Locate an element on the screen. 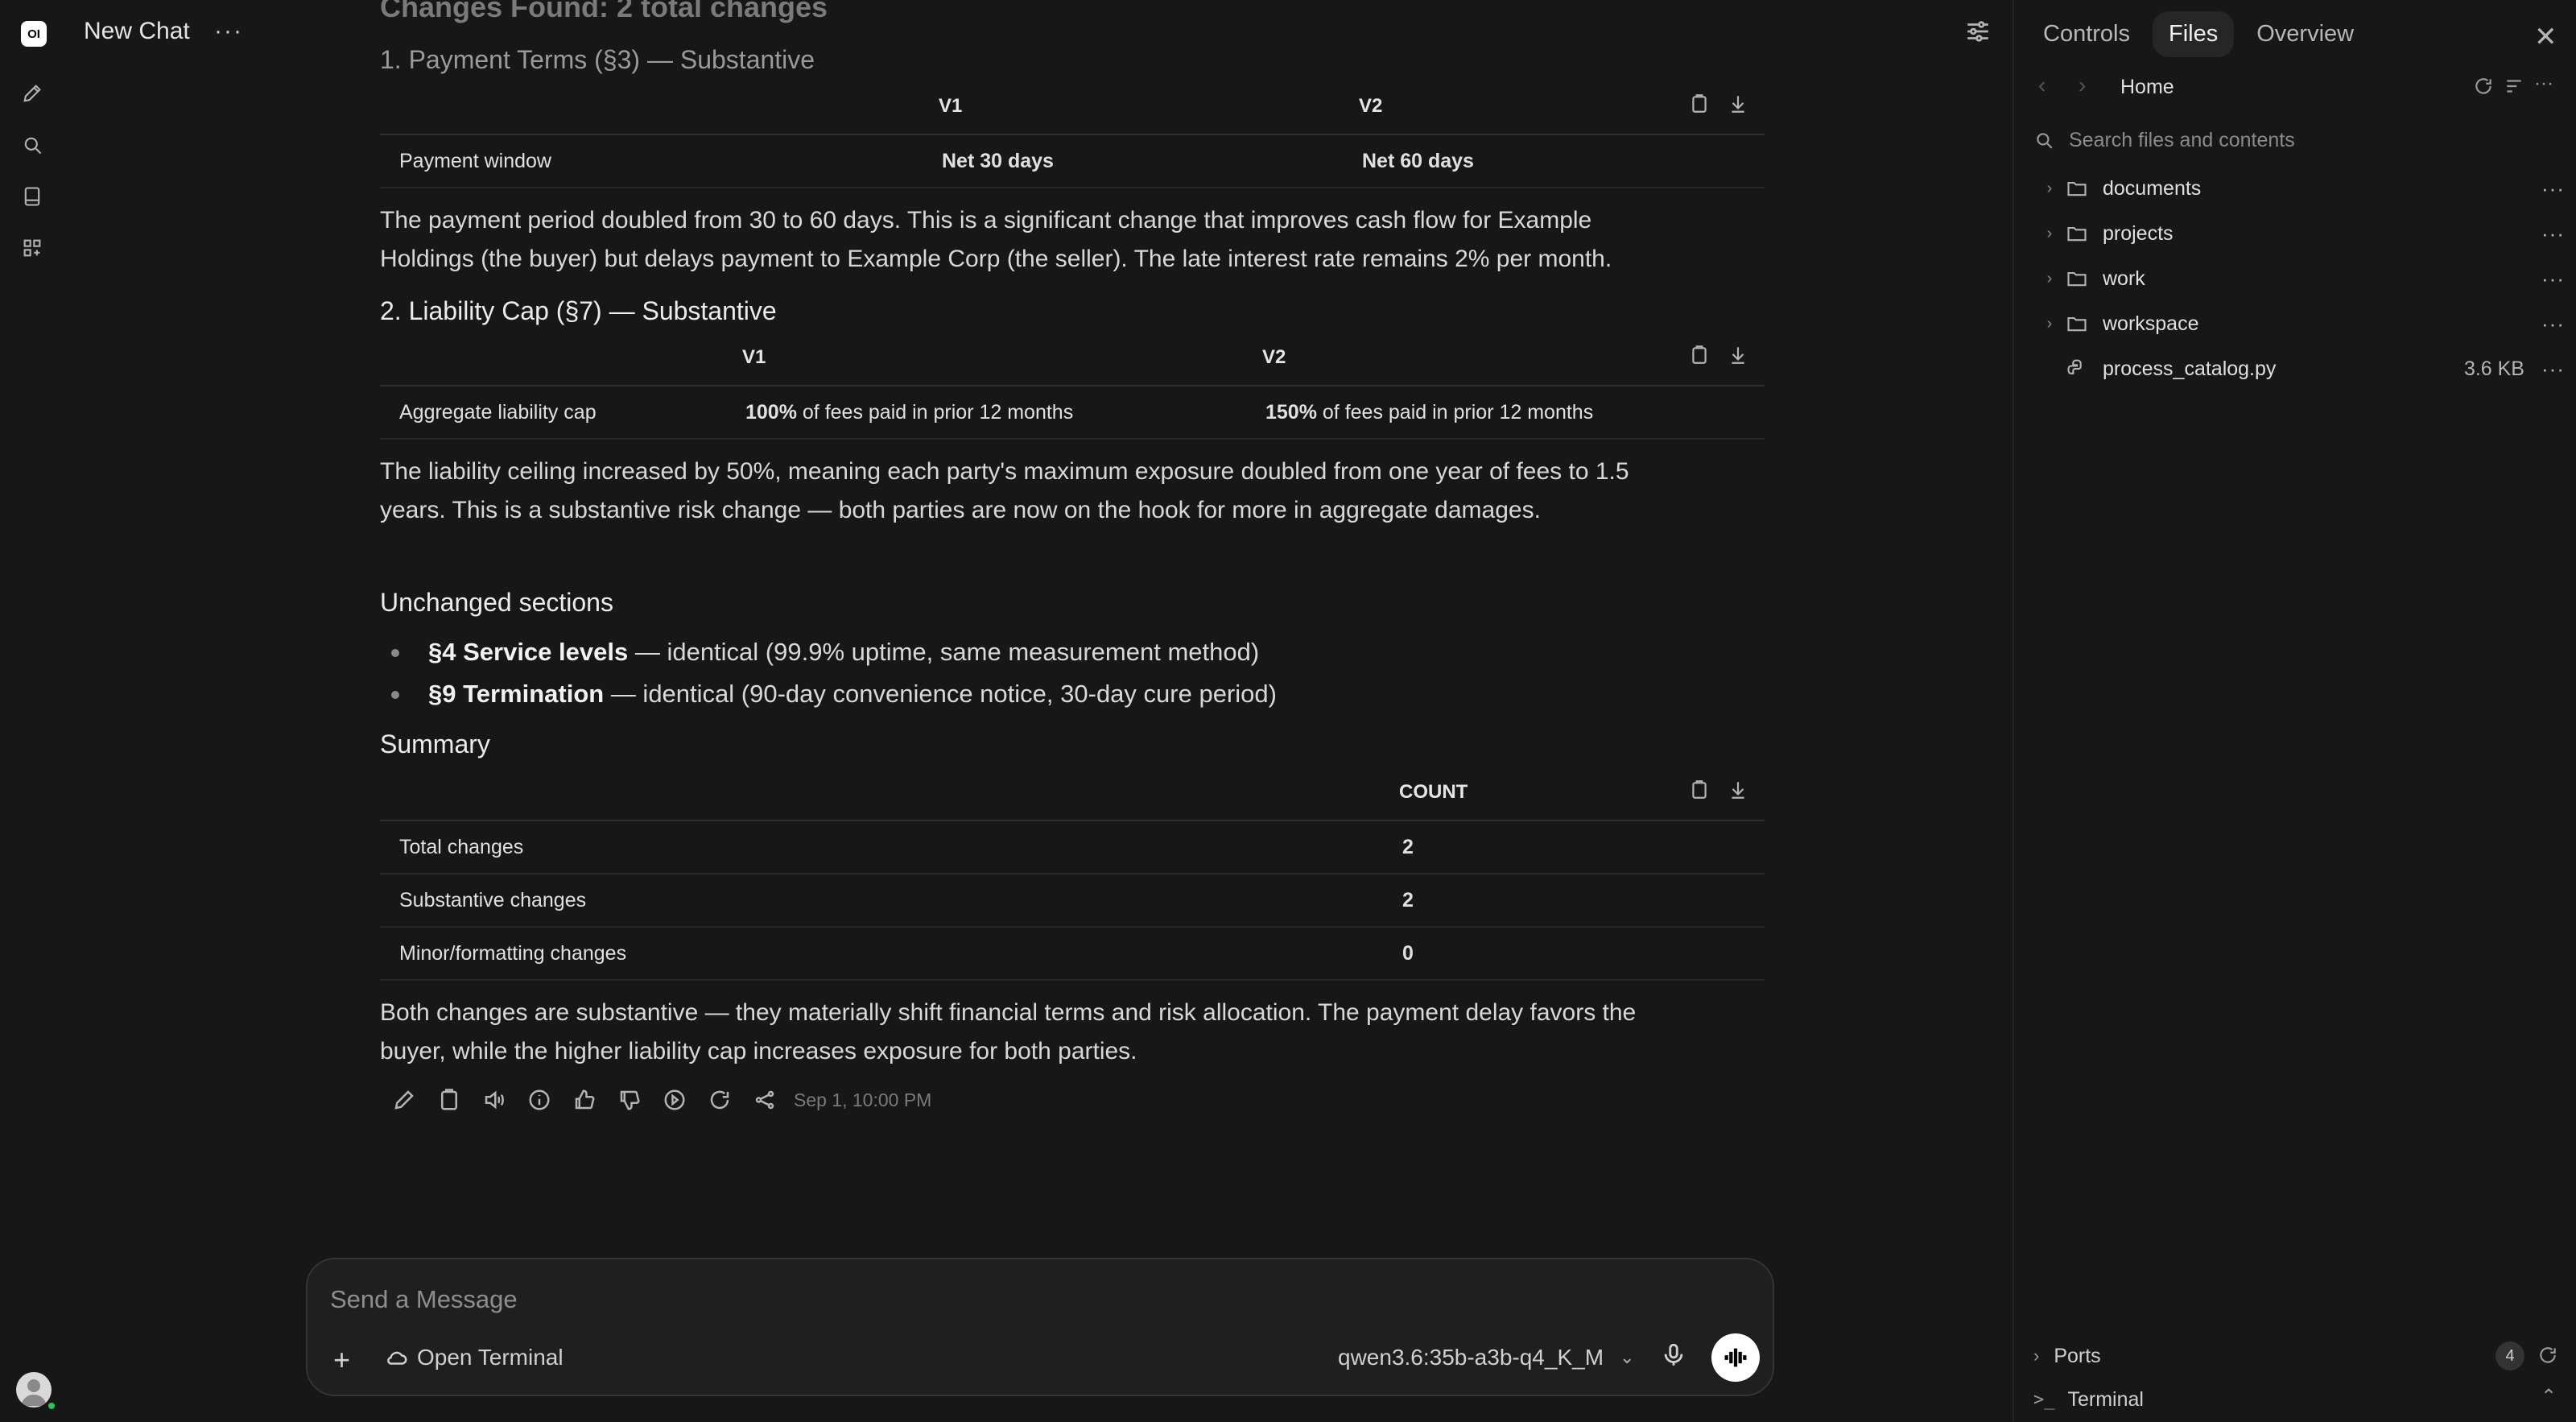 The image size is (2576, 1422). more-options-icon: ··· is located at coordinates (2546, 84).